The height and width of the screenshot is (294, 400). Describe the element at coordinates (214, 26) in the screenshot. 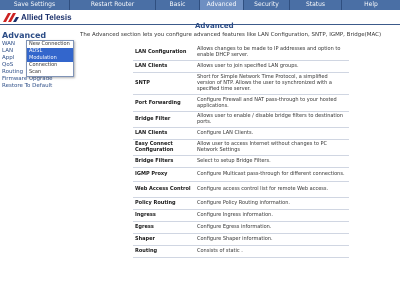

I see `page-title: Advanced` at that location.